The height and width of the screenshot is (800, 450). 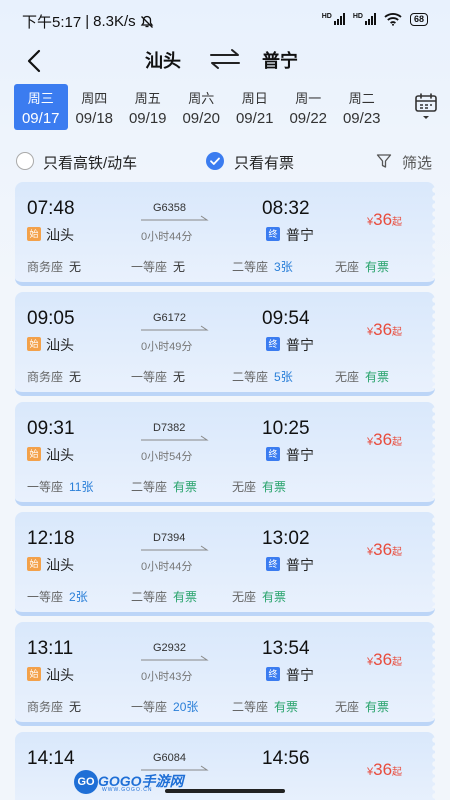 What do you see at coordinates (163, 60) in the screenshot?
I see `origin-station-title: 汕头` at bounding box center [163, 60].